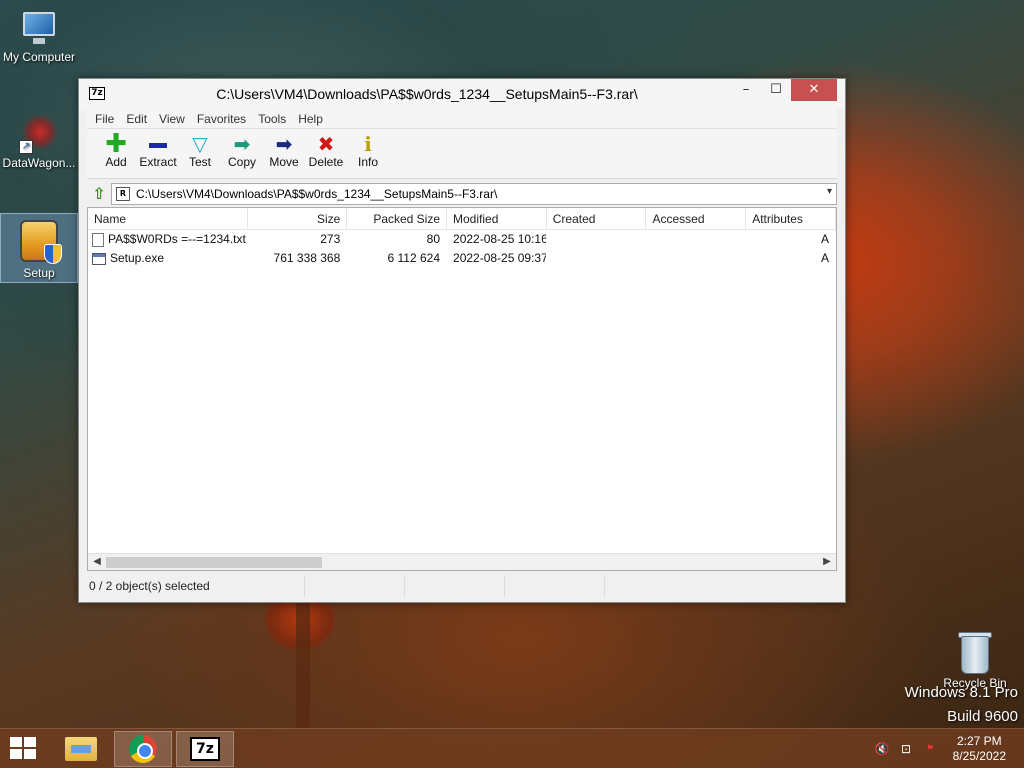  Describe the element at coordinates (98, 239) in the screenshot. I see `text-file-icon` at that location.